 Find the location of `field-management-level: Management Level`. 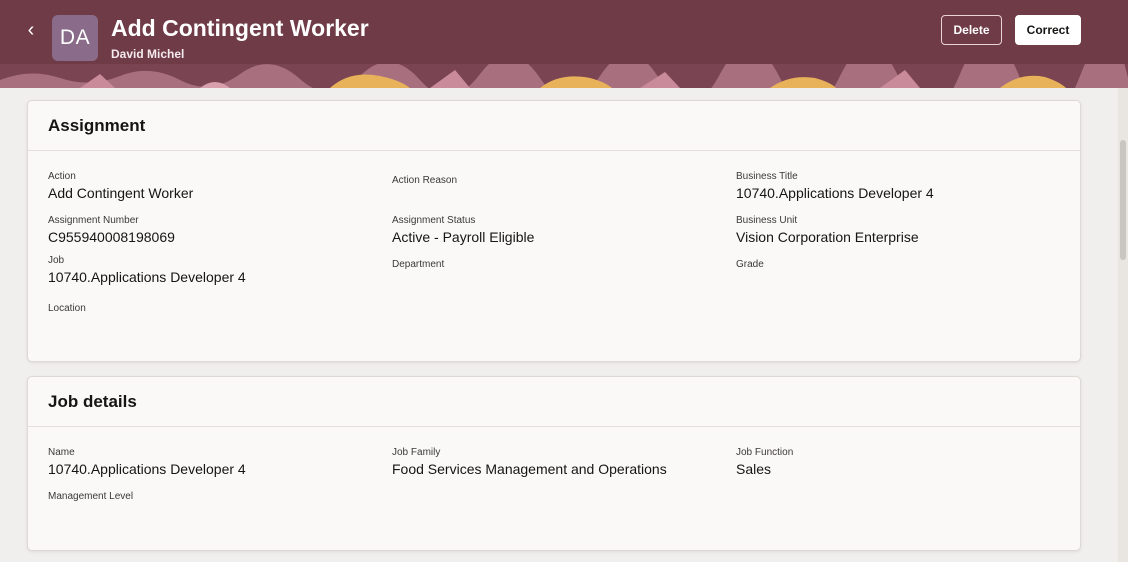

field-management-level: Management Level is located at coordinates (208, 497).